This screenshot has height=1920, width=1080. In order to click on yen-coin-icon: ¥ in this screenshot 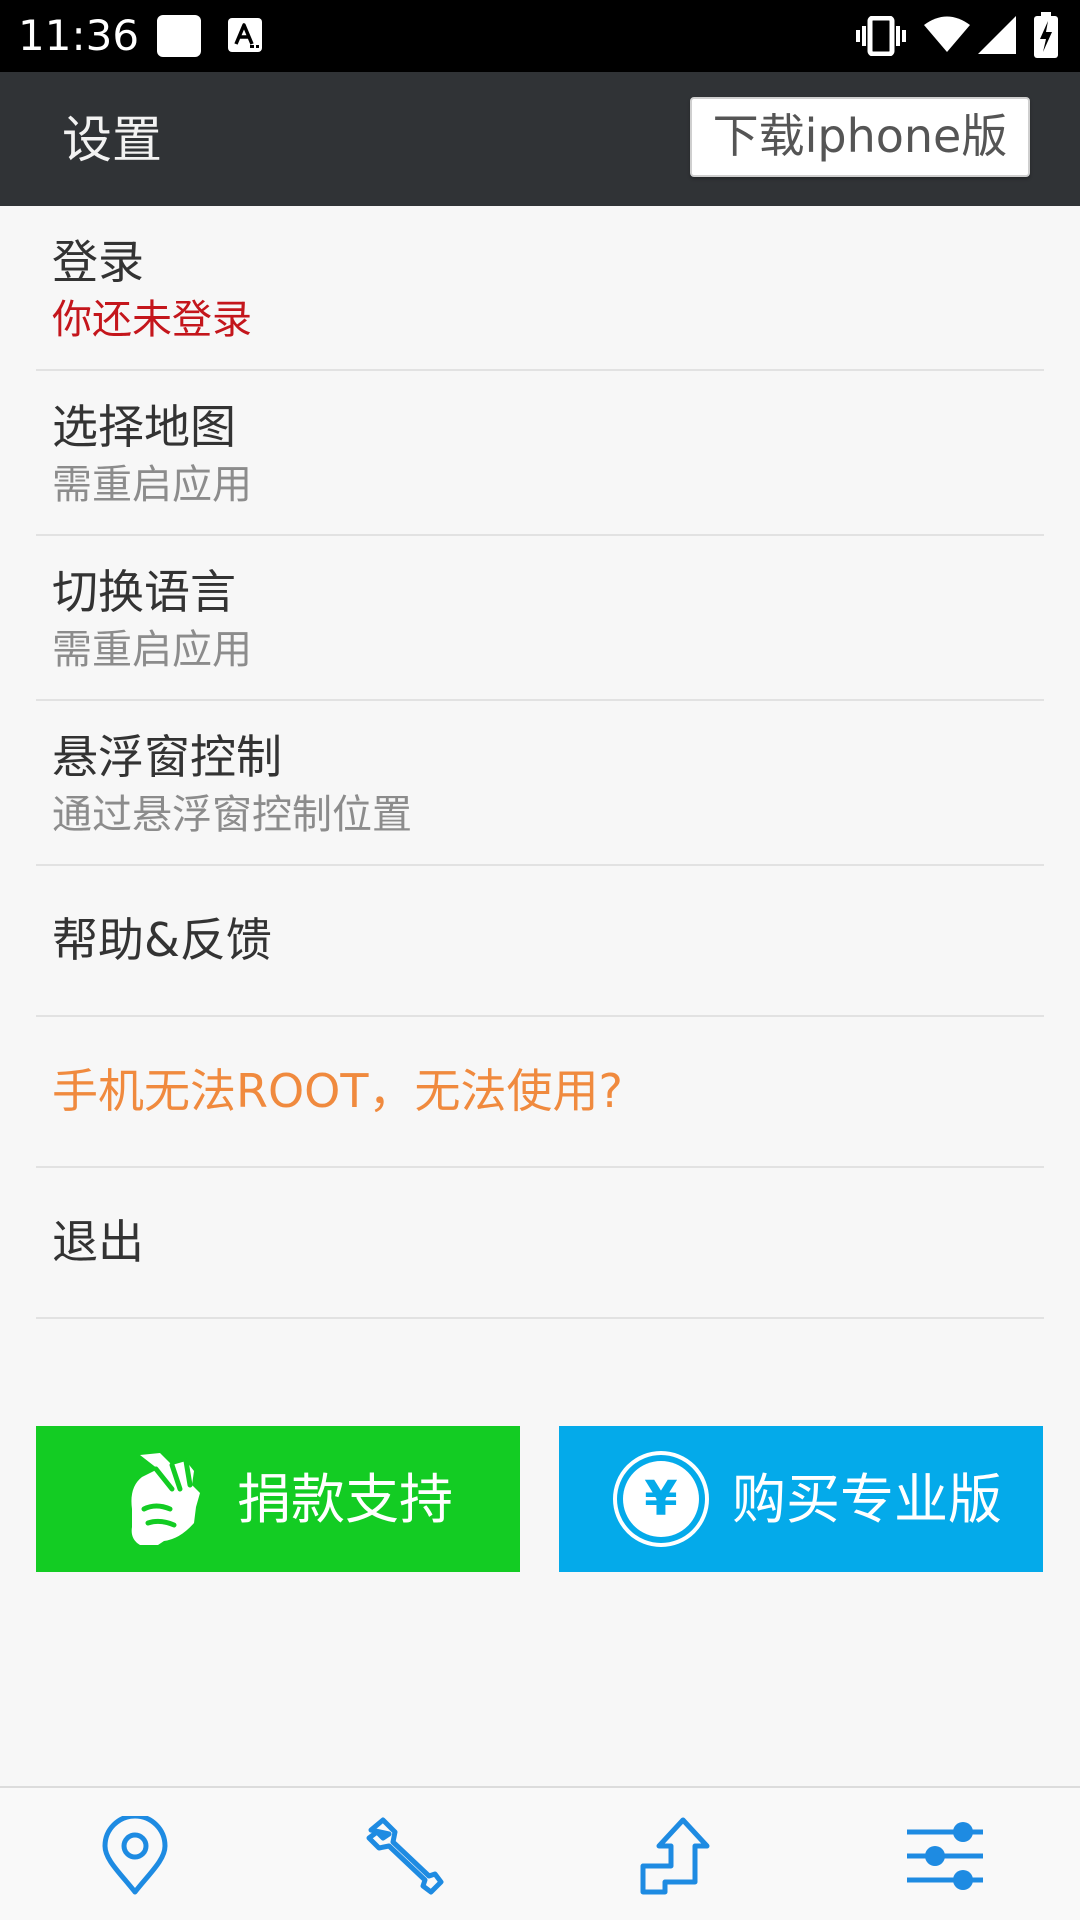, I will do `click(661, 1505)`.